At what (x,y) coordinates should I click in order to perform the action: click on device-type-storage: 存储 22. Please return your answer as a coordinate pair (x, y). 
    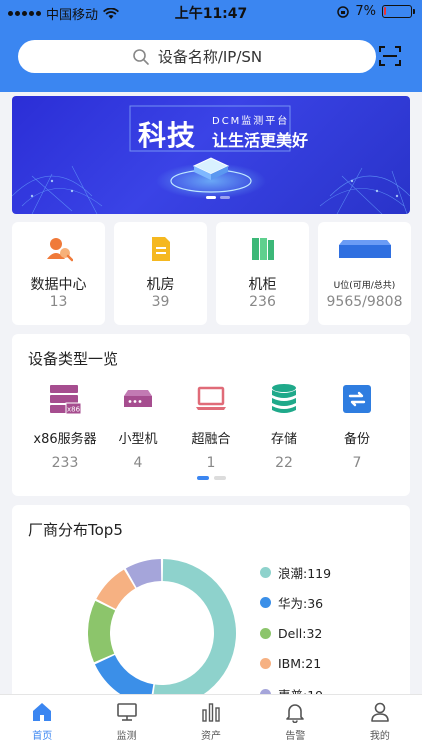
    Looking at the image, I should click on (284, 426).